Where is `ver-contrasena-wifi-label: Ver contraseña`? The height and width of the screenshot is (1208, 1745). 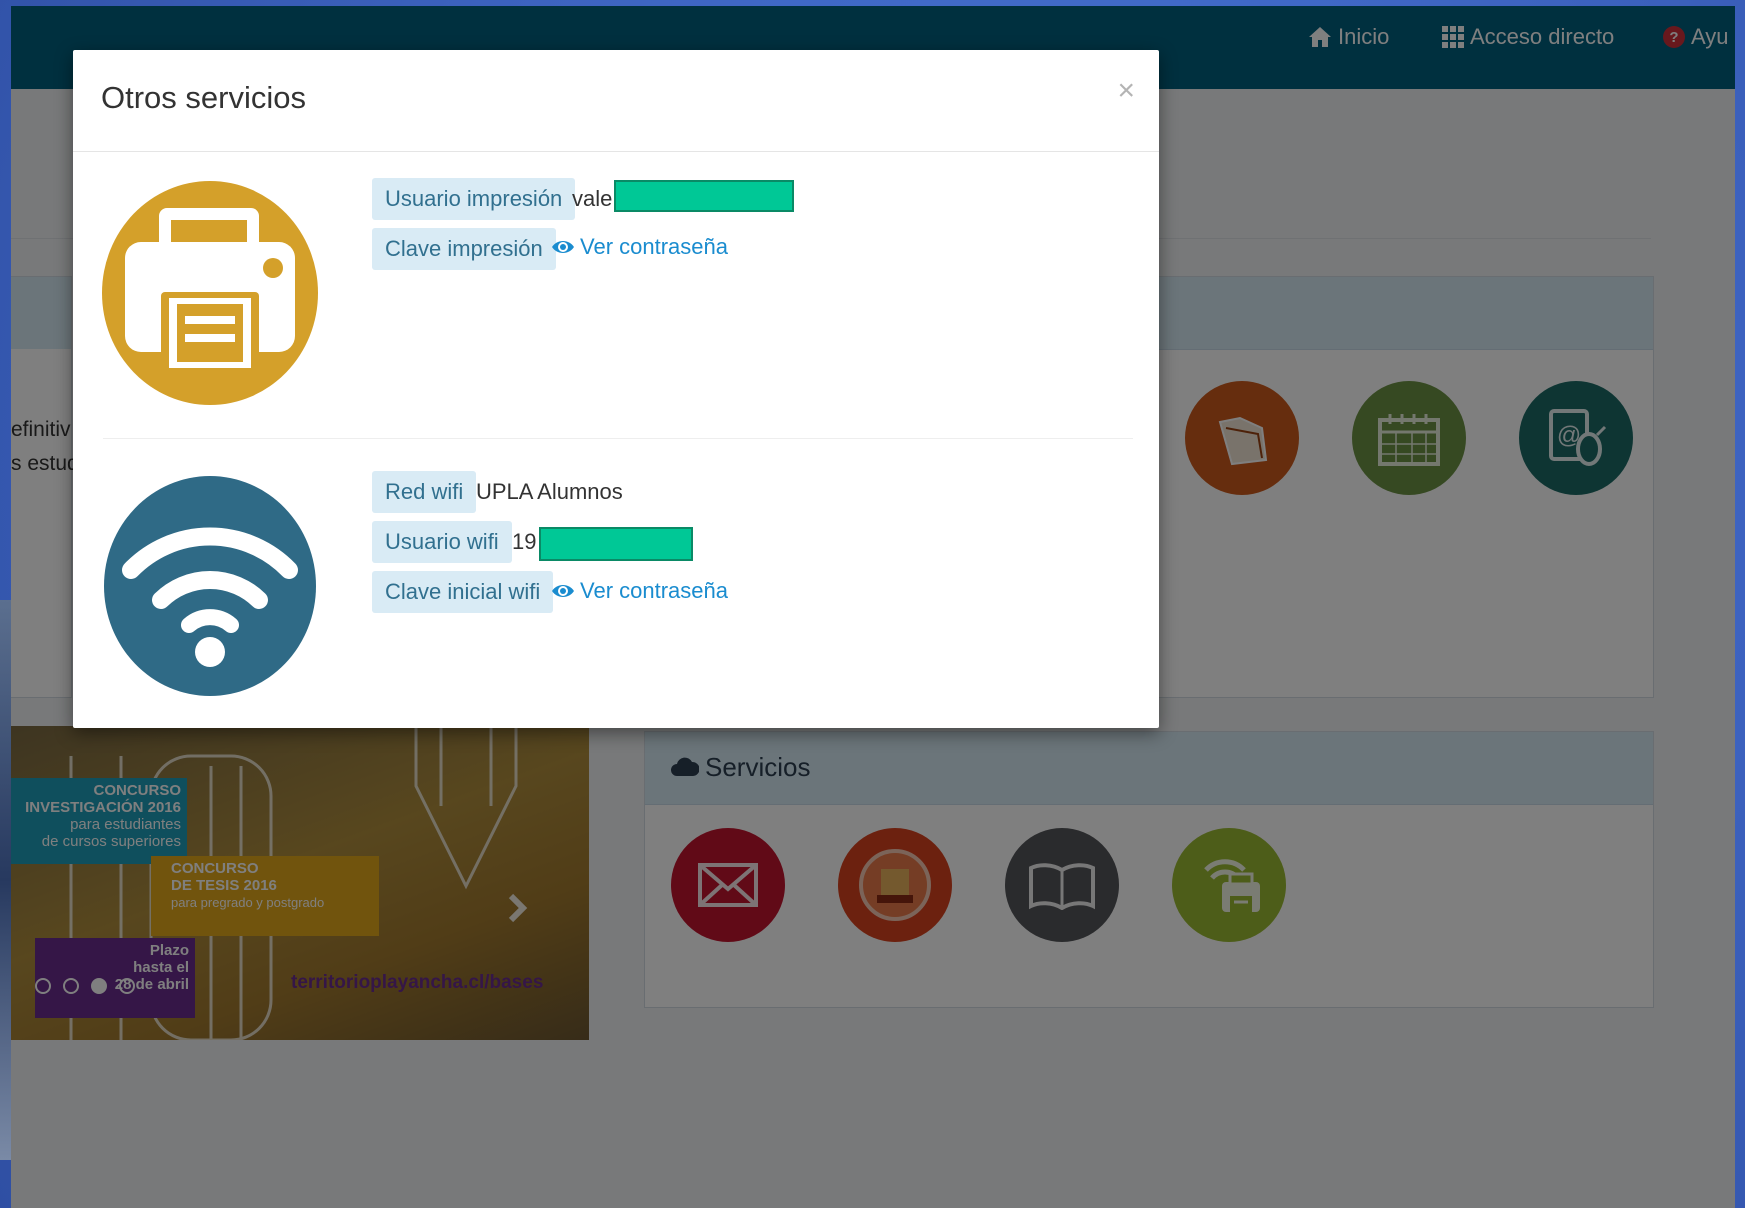 ver-contrasena-wifi-label: Ver contraseña is located at coordinates (654, 590).